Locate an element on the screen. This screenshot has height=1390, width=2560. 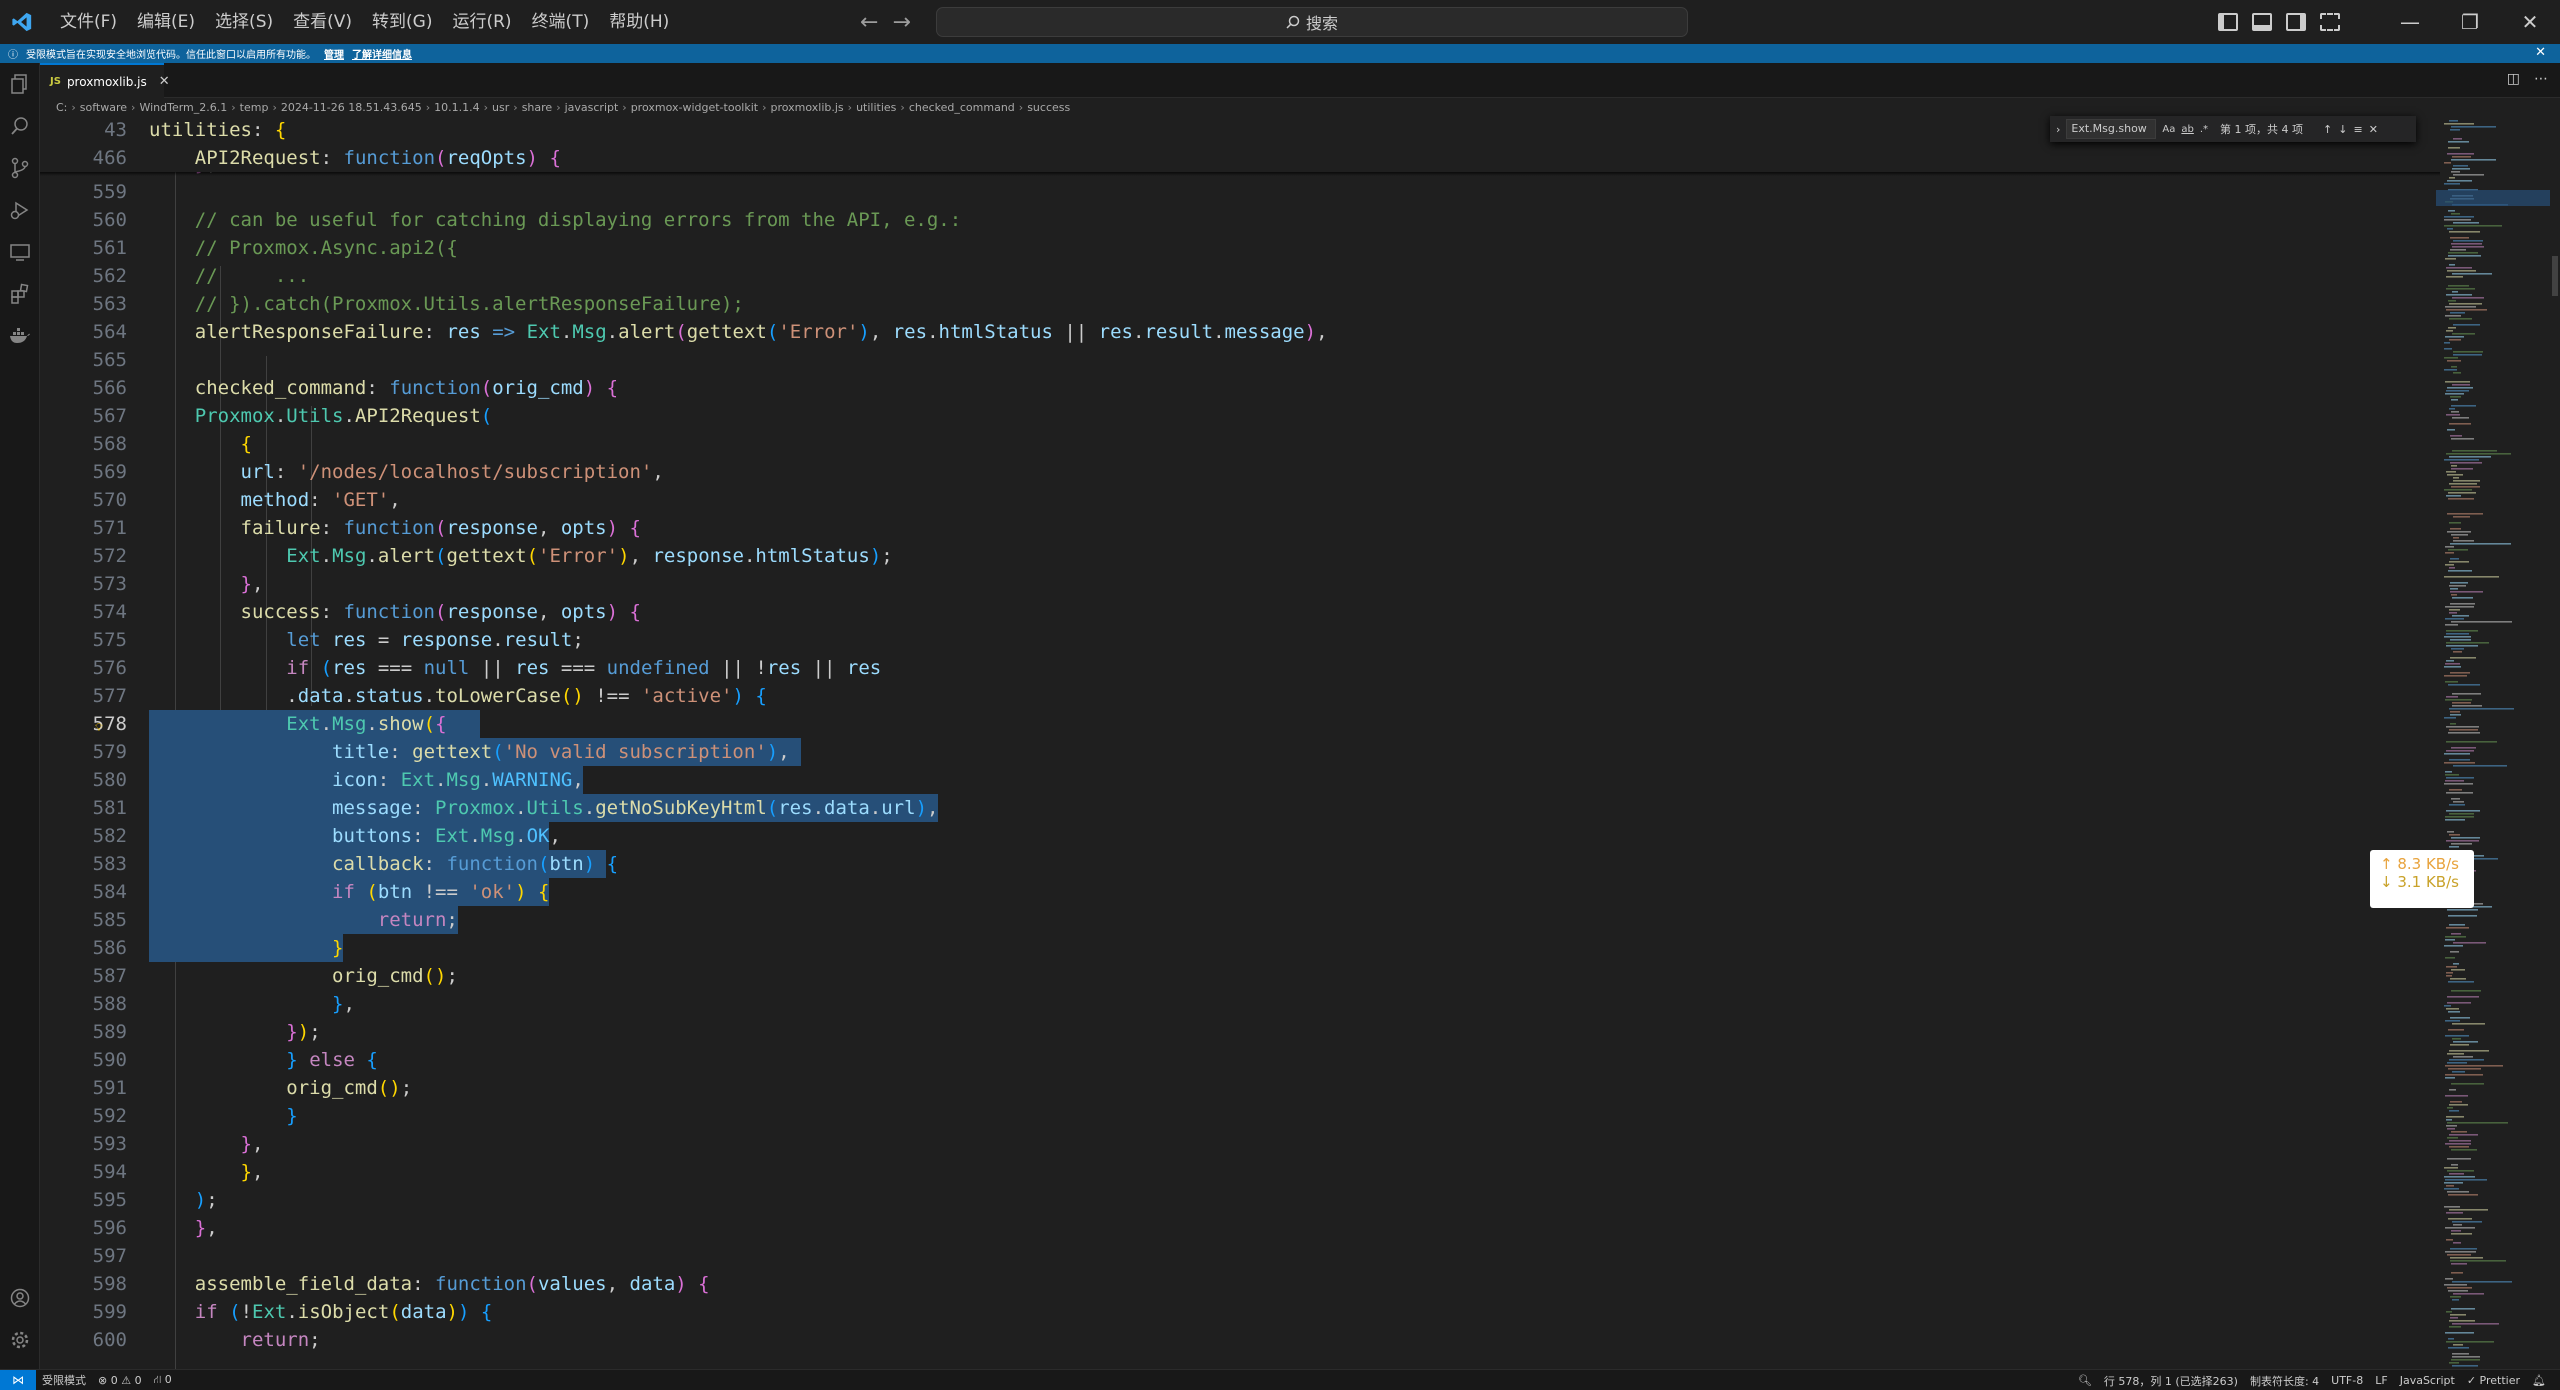
manage-link: 管理 is located at coordinates (334, 53).